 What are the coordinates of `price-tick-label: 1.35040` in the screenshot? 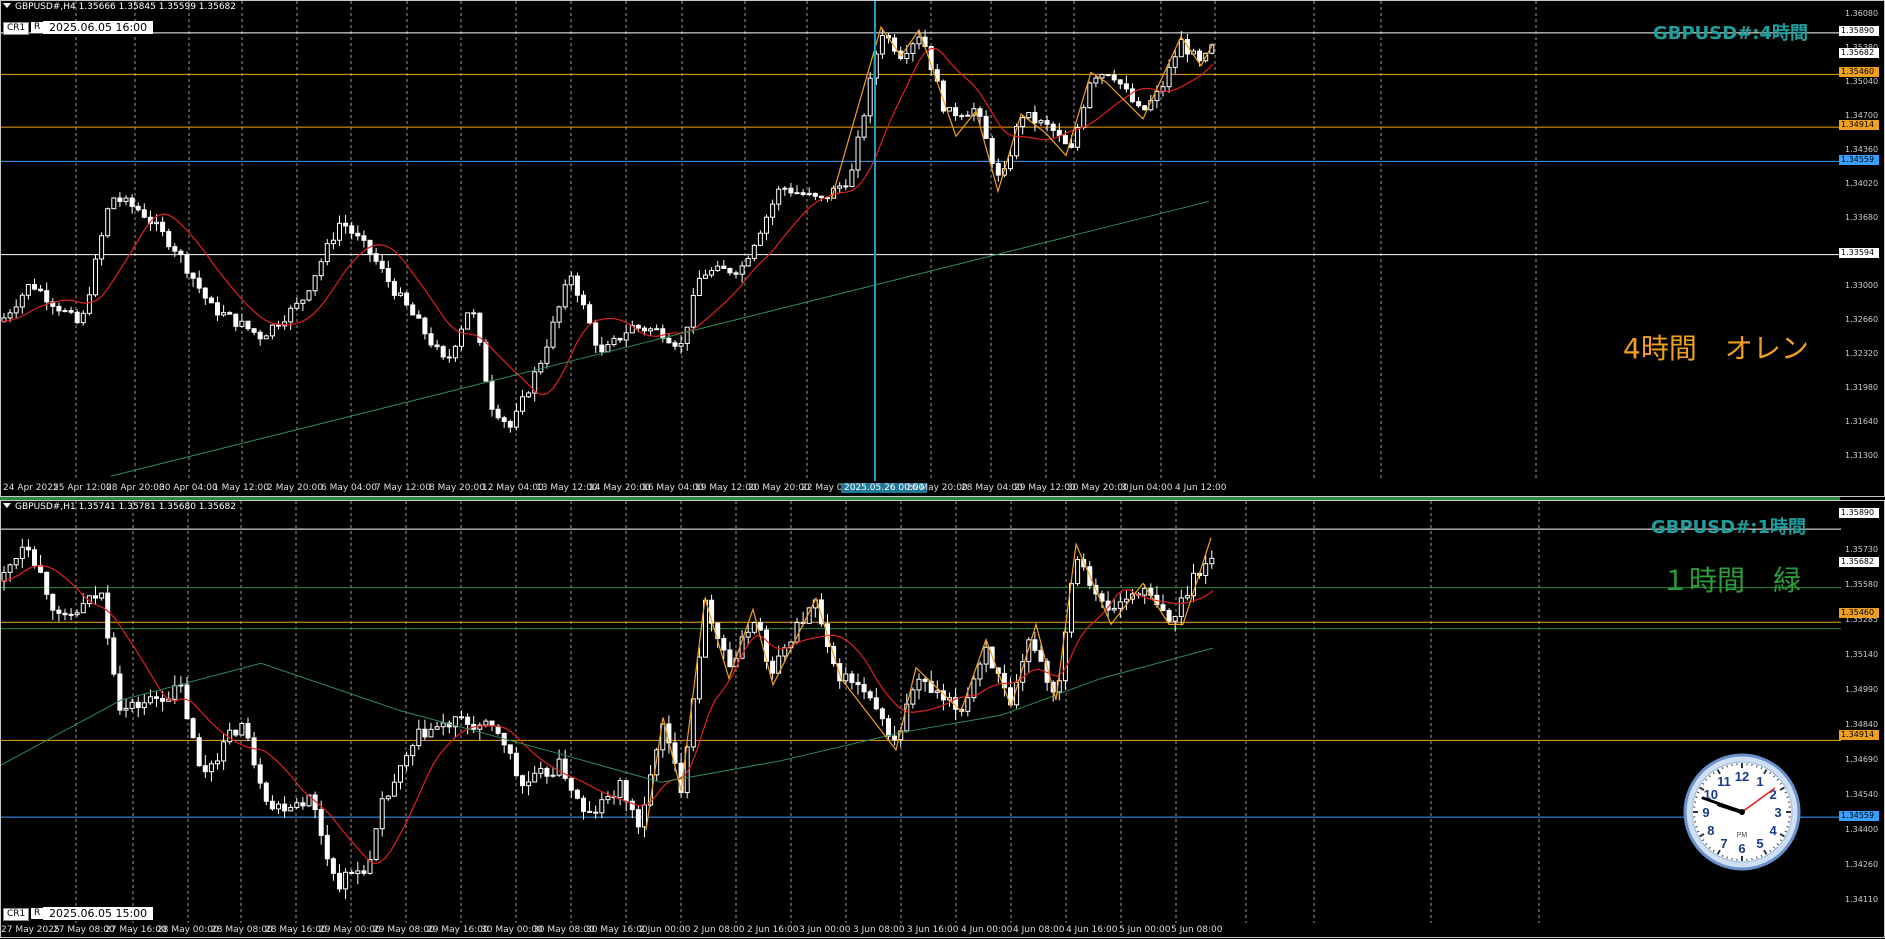 It's located at (1861, 81).